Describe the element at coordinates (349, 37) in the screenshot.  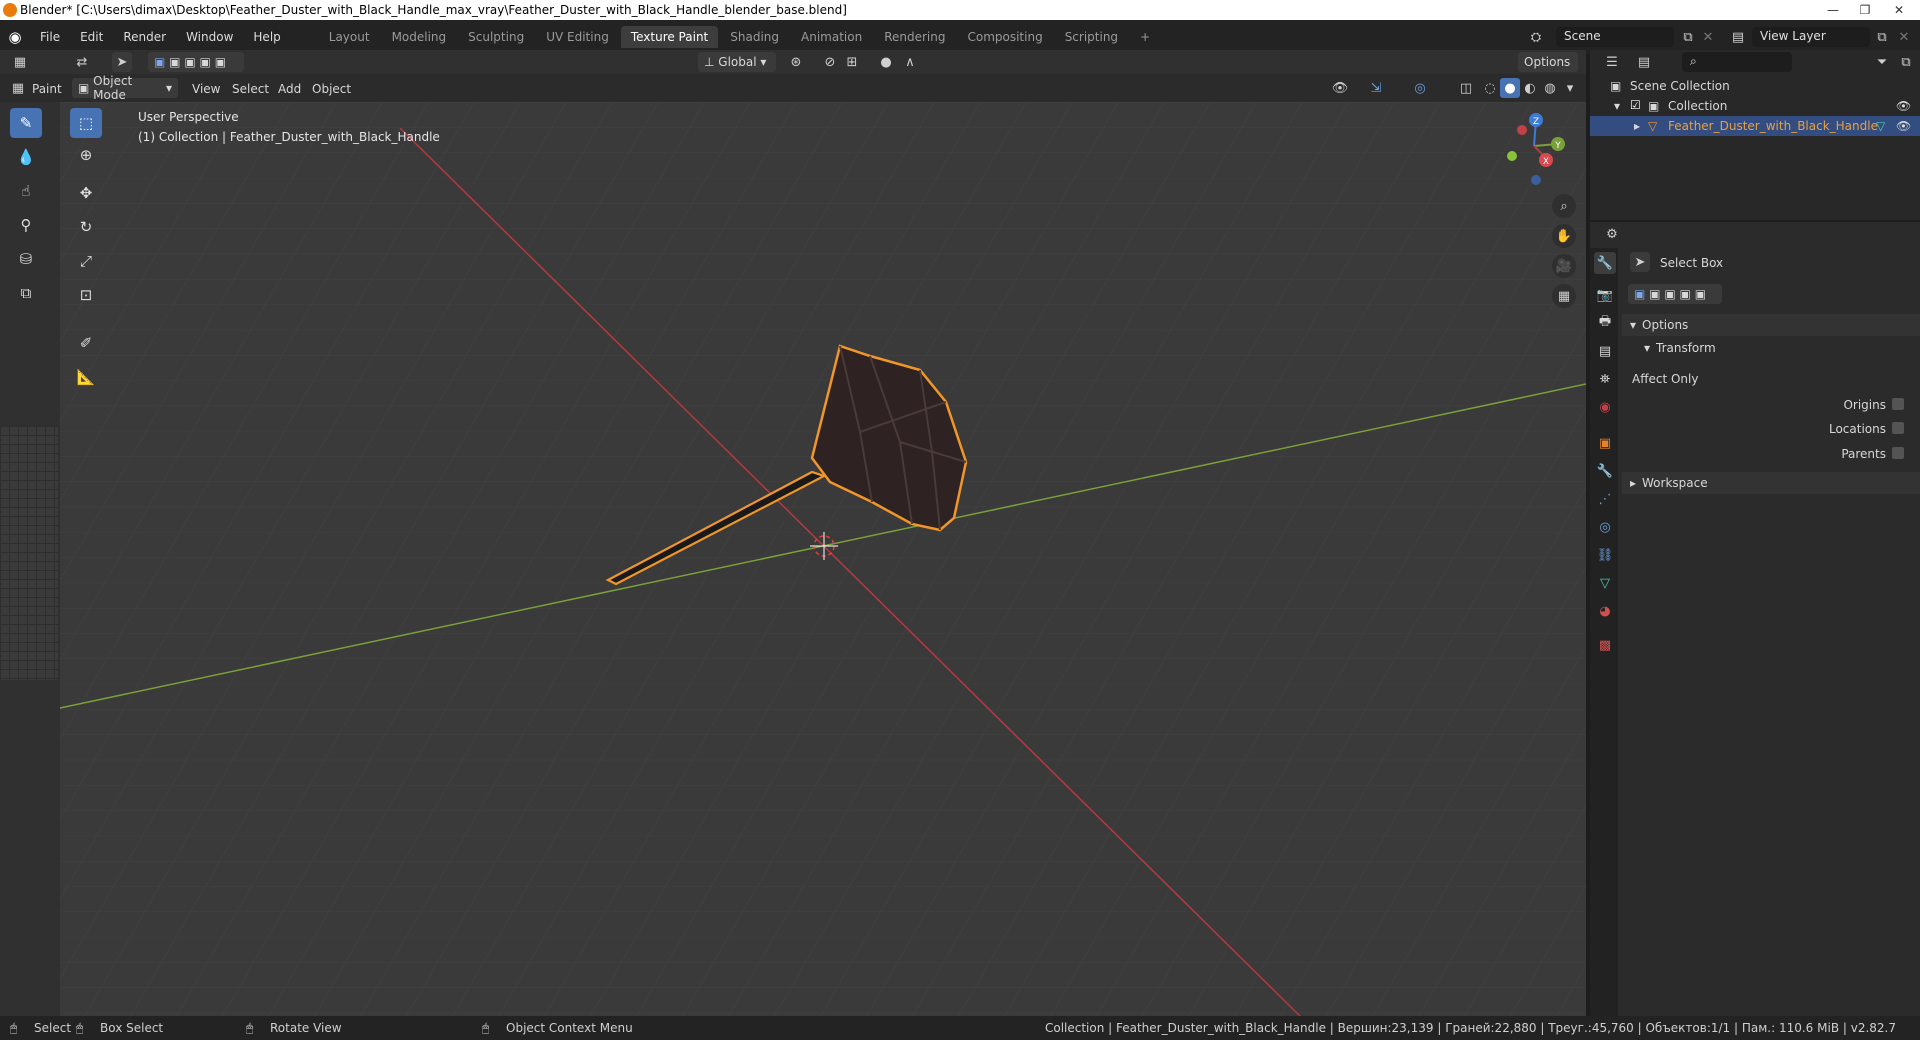
I see `tab-layout: Layout` at that location.